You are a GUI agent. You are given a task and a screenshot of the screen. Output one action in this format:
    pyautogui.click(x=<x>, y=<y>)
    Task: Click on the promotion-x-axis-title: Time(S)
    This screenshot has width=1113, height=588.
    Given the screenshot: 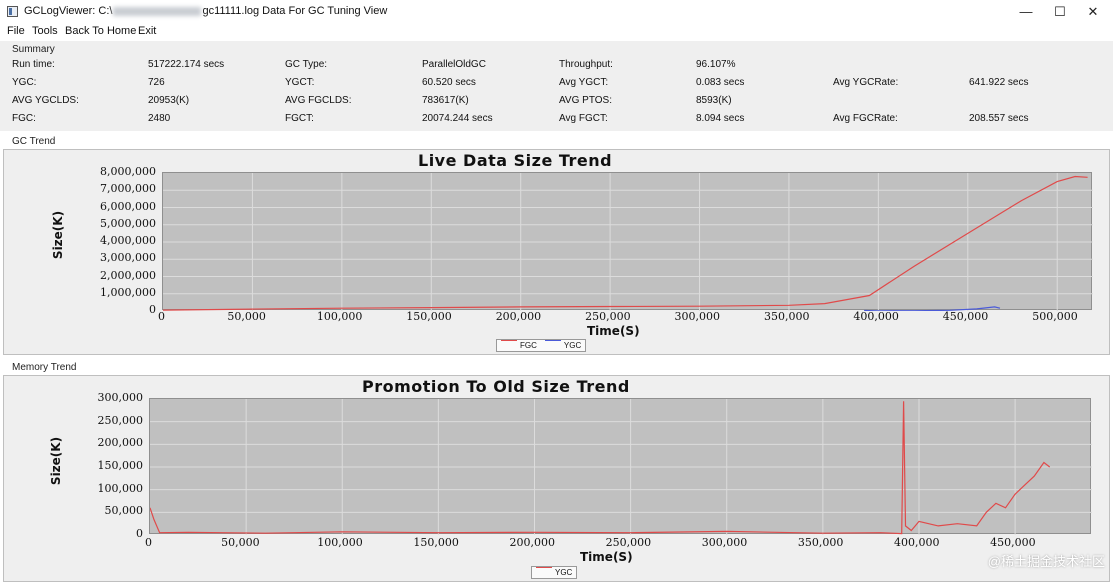 What is the action you would take?
    pyautogui.click(x=606, y=557)
    